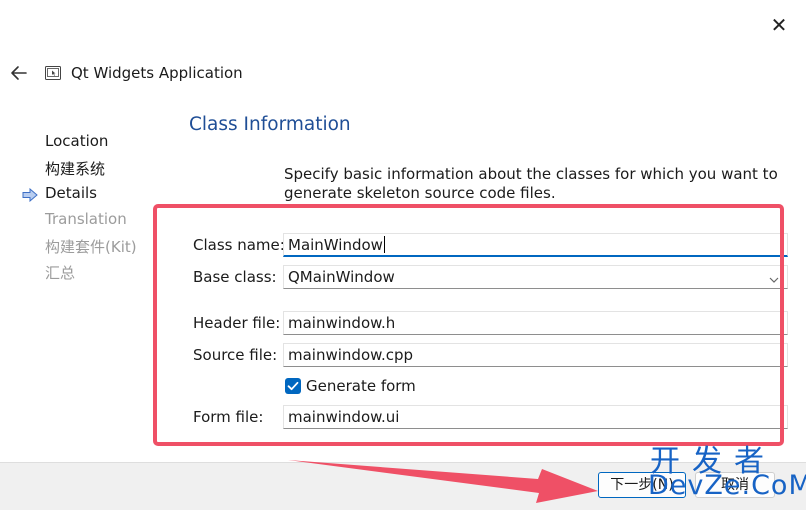 This screenshot has height=510, width=806. Describe the element at coordinates (351, 355) in the screenshot. I see `source-file-value: mainwindow.cpp` at that location.